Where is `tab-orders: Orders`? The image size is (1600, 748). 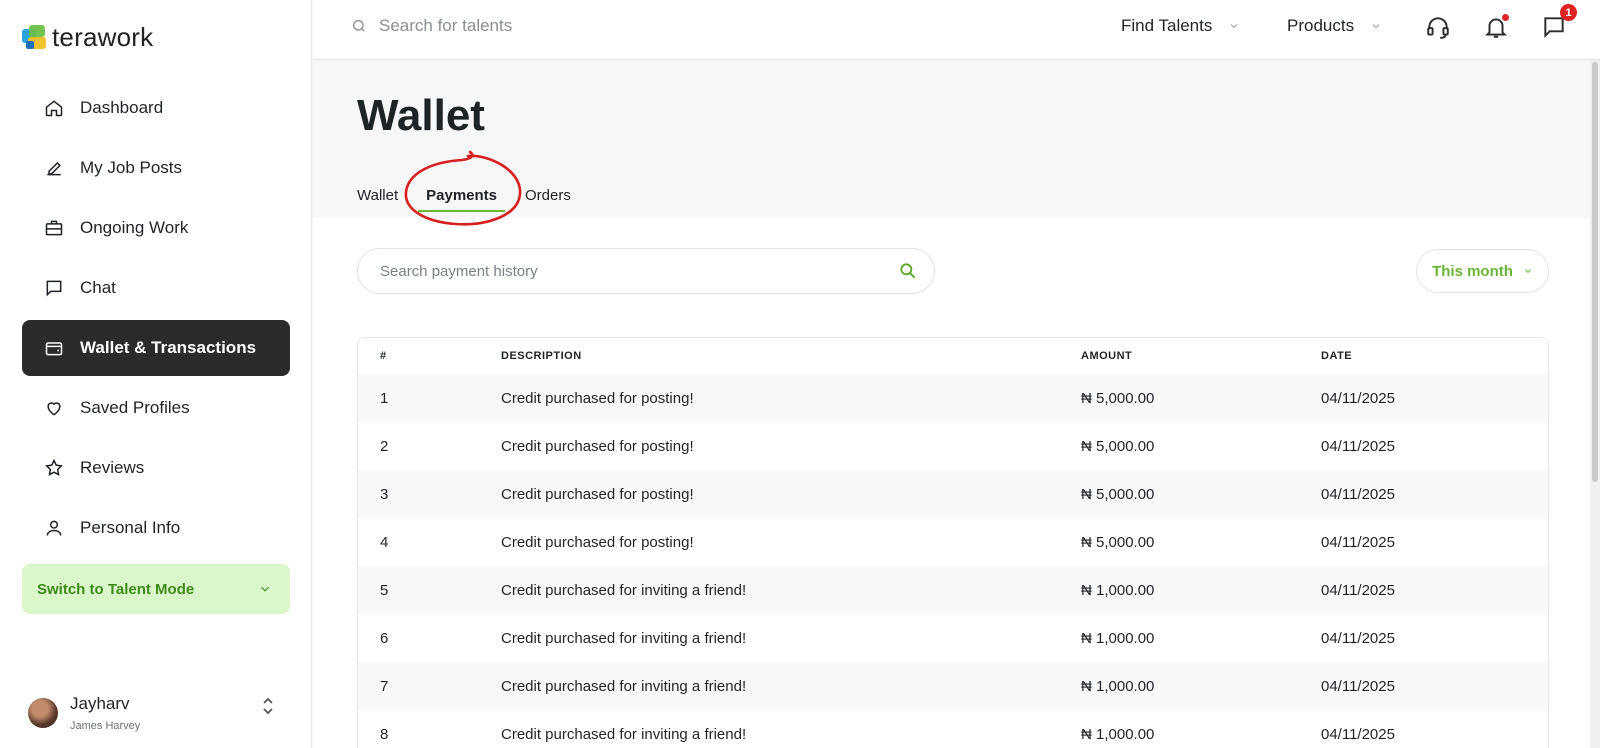 tab-orders: Orders is located at coordinates (548, 197).